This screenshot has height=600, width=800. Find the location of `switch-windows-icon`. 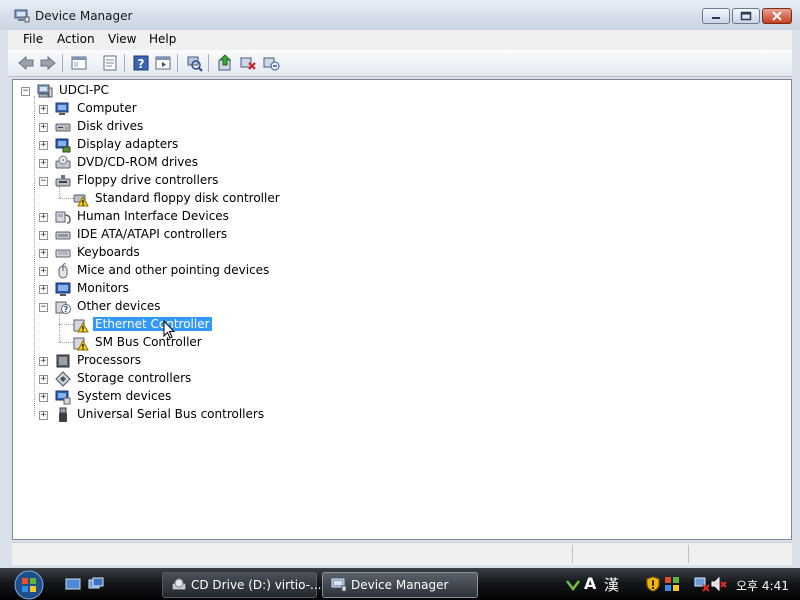

switch-windows-icon is located at coordinates (96, 584).